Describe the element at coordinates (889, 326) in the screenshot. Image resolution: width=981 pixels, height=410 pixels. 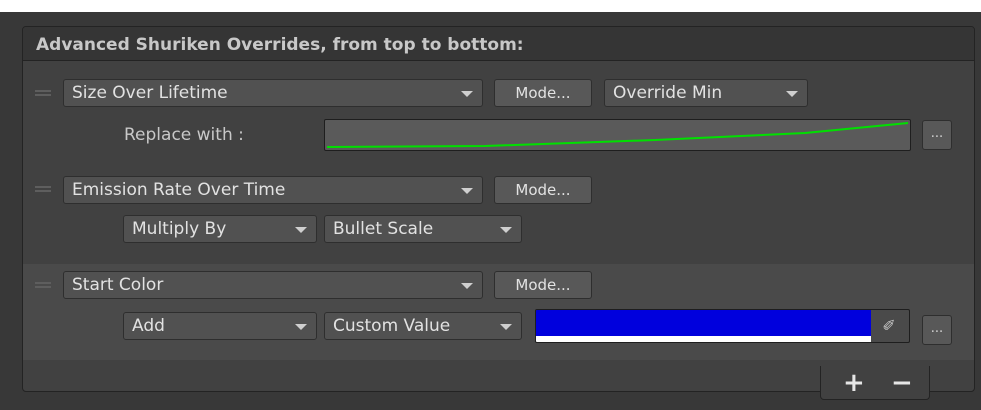
I see `eyedropper-icon: ✐` at that location.